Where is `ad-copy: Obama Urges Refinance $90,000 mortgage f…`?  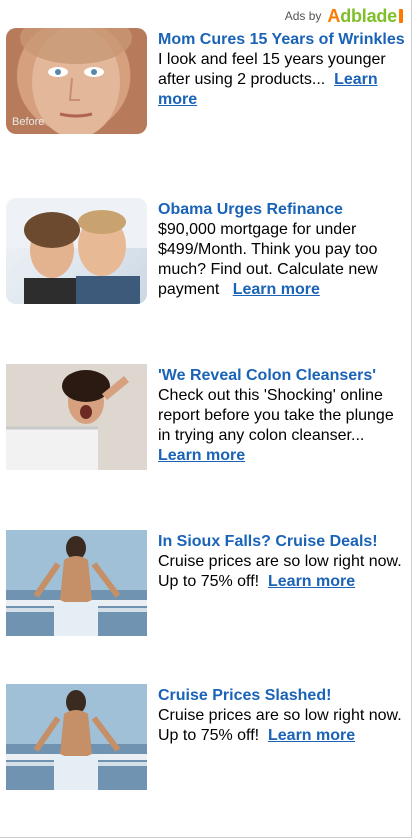 ad-copy: Obama Urges Refinance $90,000 mortgage f… is located at coordinates (281, 250).